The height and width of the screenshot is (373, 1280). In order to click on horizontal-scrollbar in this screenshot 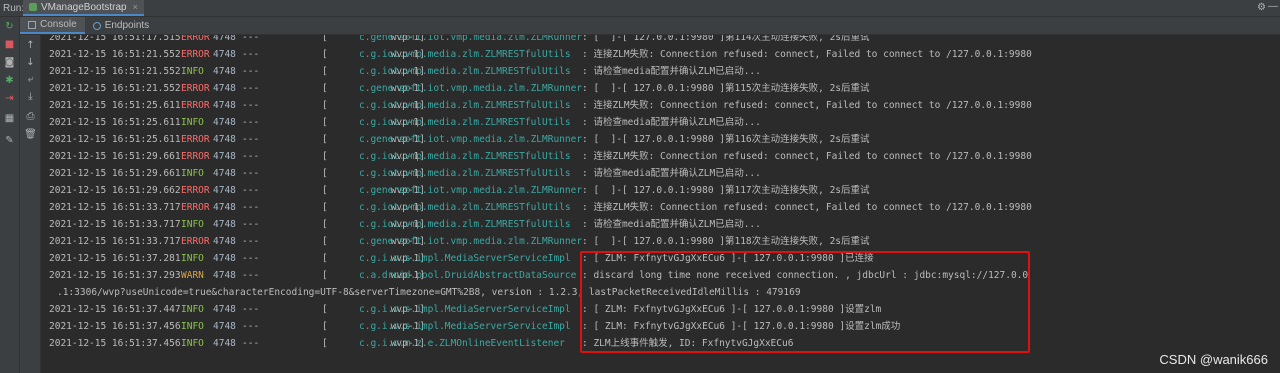, I will do `click(660, 368)`.